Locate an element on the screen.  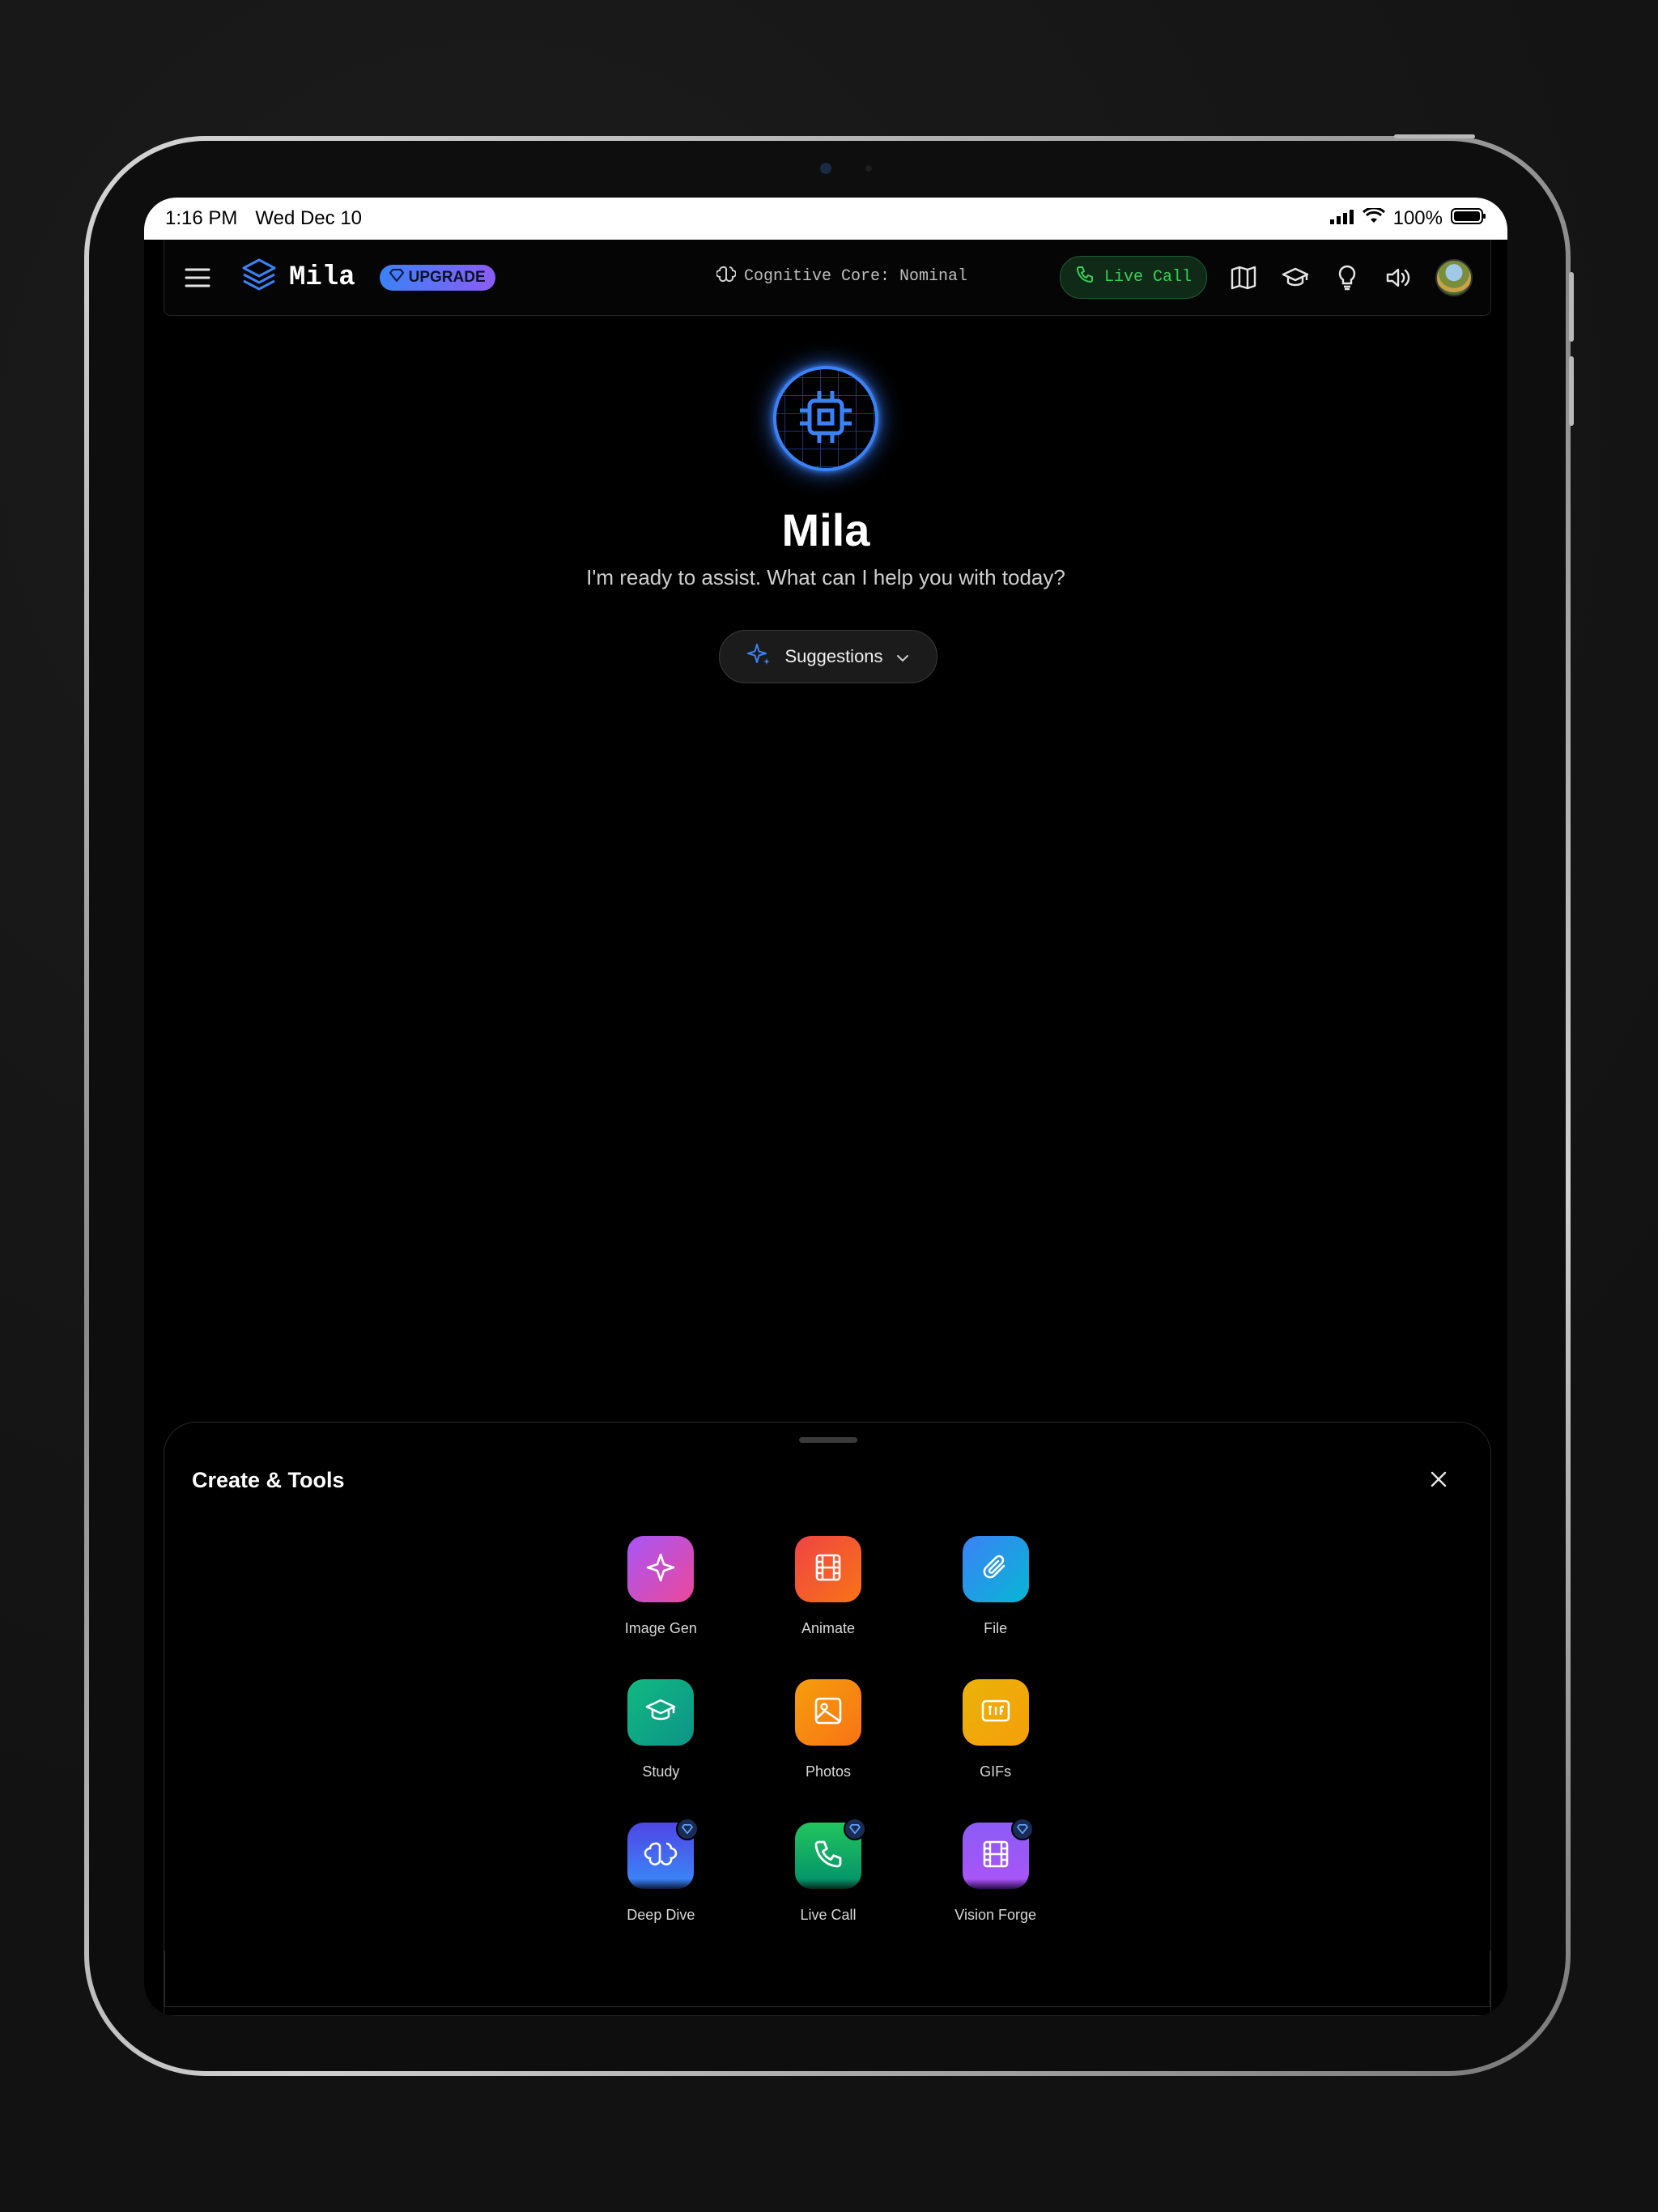
avatar is located at coordinates (1454, 277).